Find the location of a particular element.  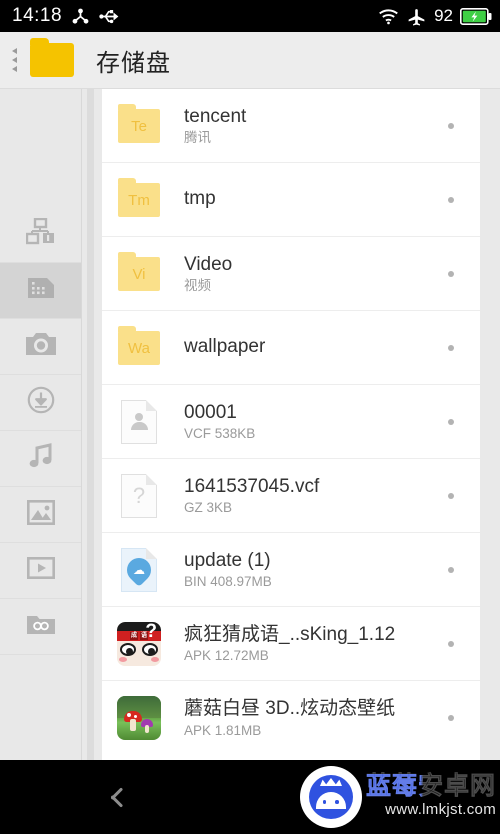

list-item-text: 1641537045.vcf GZ 3KB is located at coordinates (316, 496).